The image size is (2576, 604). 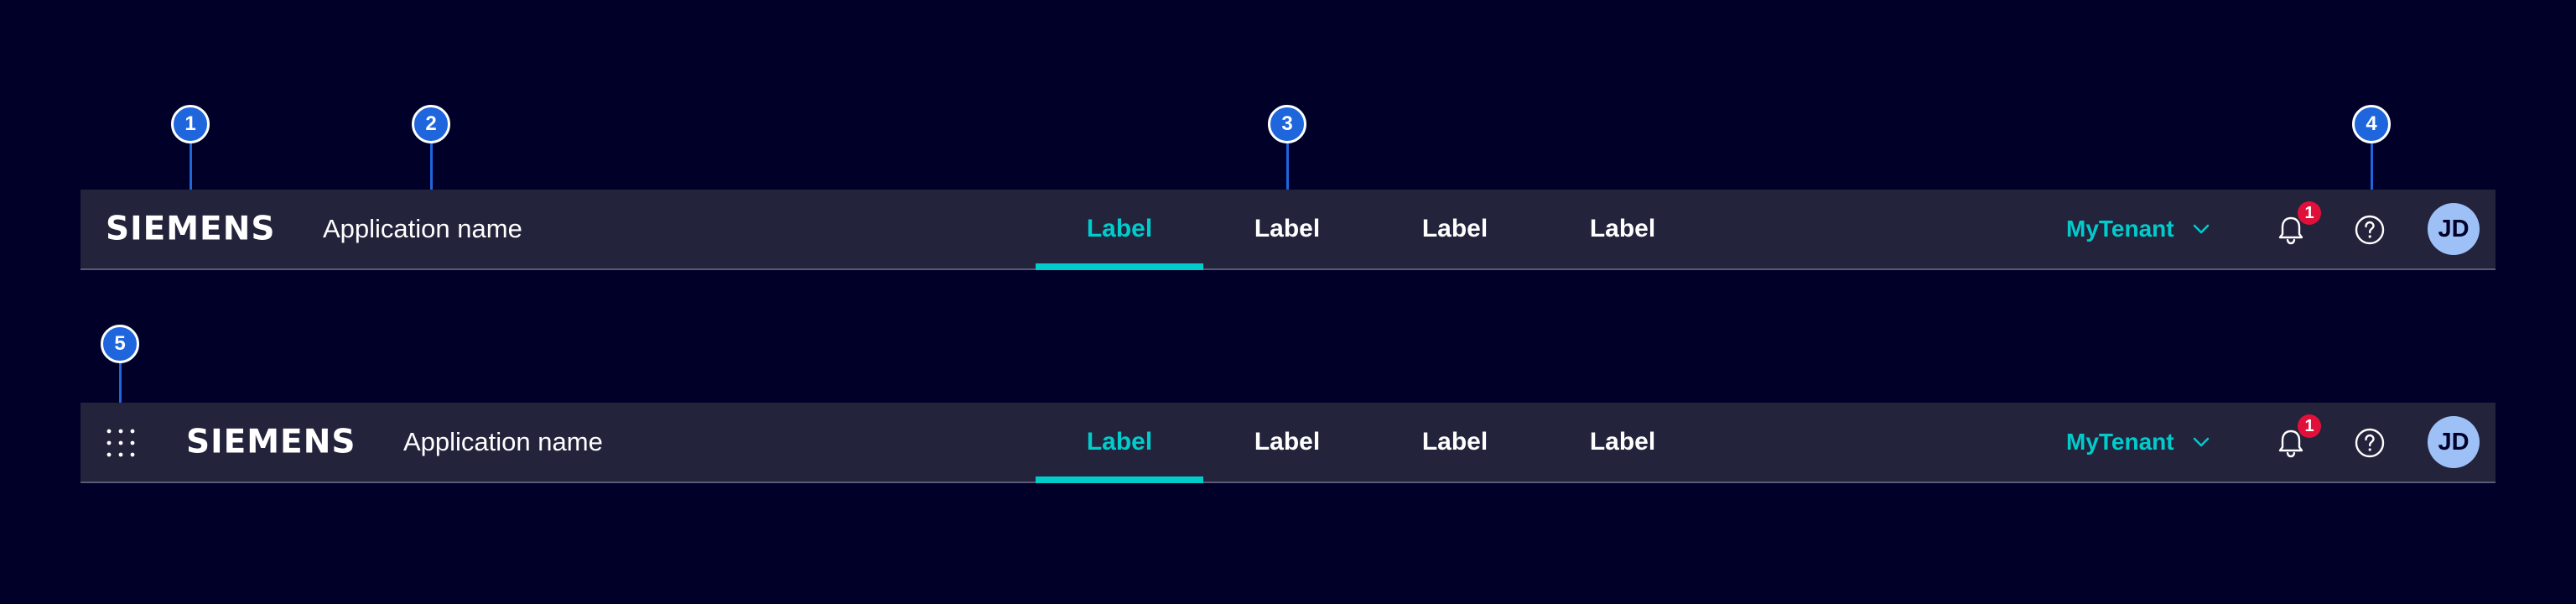 What do you see at coordinates (2371, 124) in the screenshot?
I see `marker-4: 4` at bounding box center [2371, 124].